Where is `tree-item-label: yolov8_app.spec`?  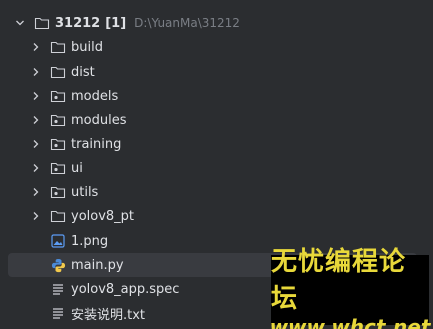 tree-item-label: yolov8_app.spec is located at coordinates (125, 289).